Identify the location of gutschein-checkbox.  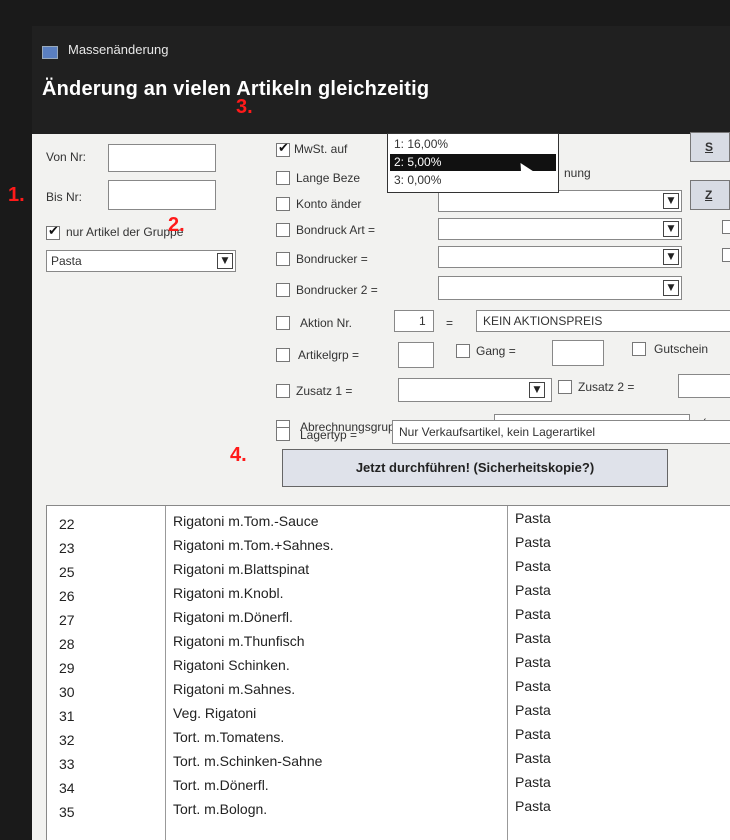
(639, 349).